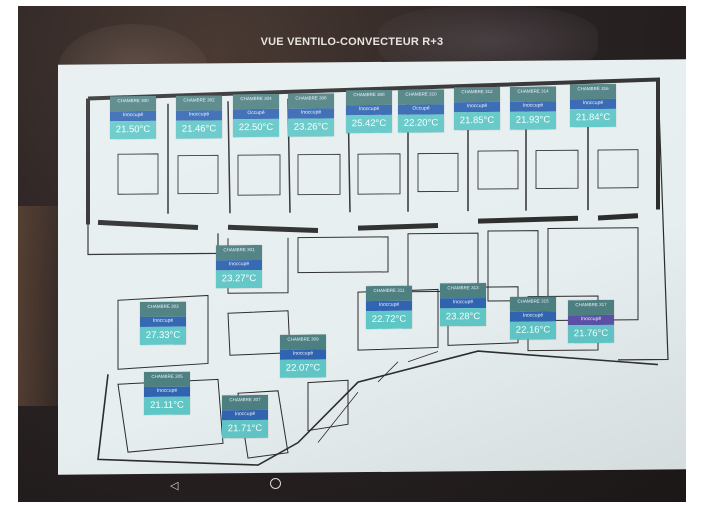 The height and width of the screenshot is (508, 704). What do you see at coordinates (199, 103) in the screenshot?
I see `room-label: CHAMBRE 302` at bounding box center [199, 103].